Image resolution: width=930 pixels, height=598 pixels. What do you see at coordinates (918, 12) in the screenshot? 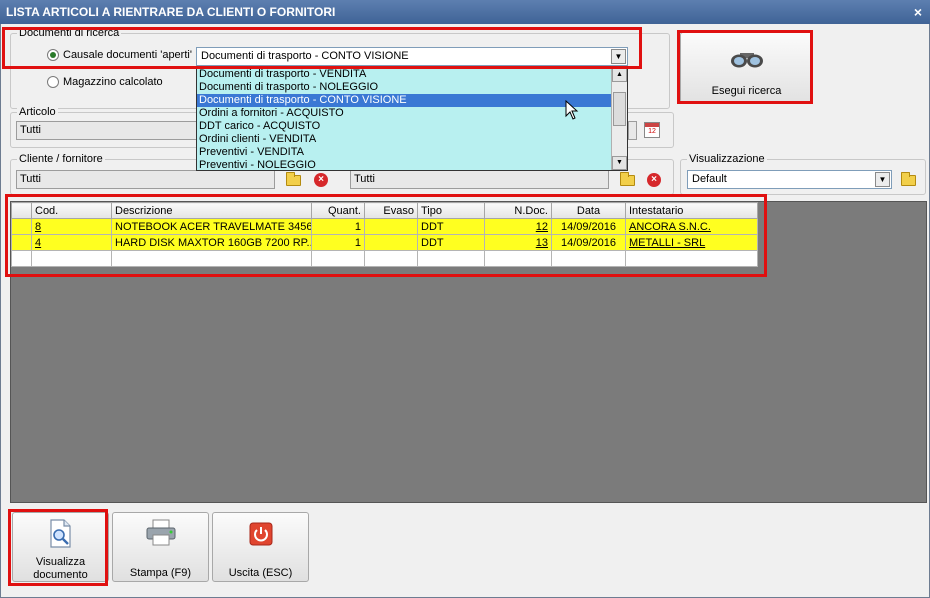
I see `close-icon: ×` at bounding box center [918, 12].